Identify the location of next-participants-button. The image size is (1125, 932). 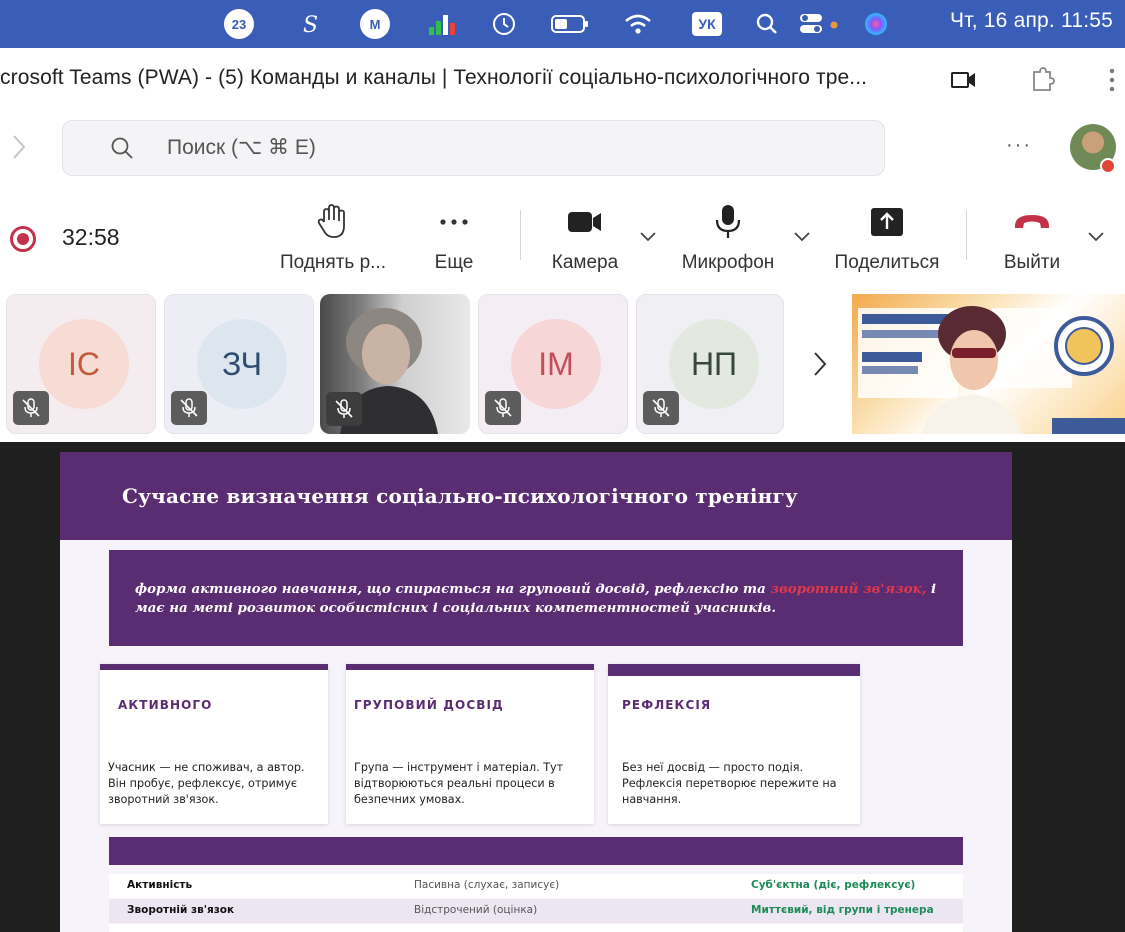
(820, 364).